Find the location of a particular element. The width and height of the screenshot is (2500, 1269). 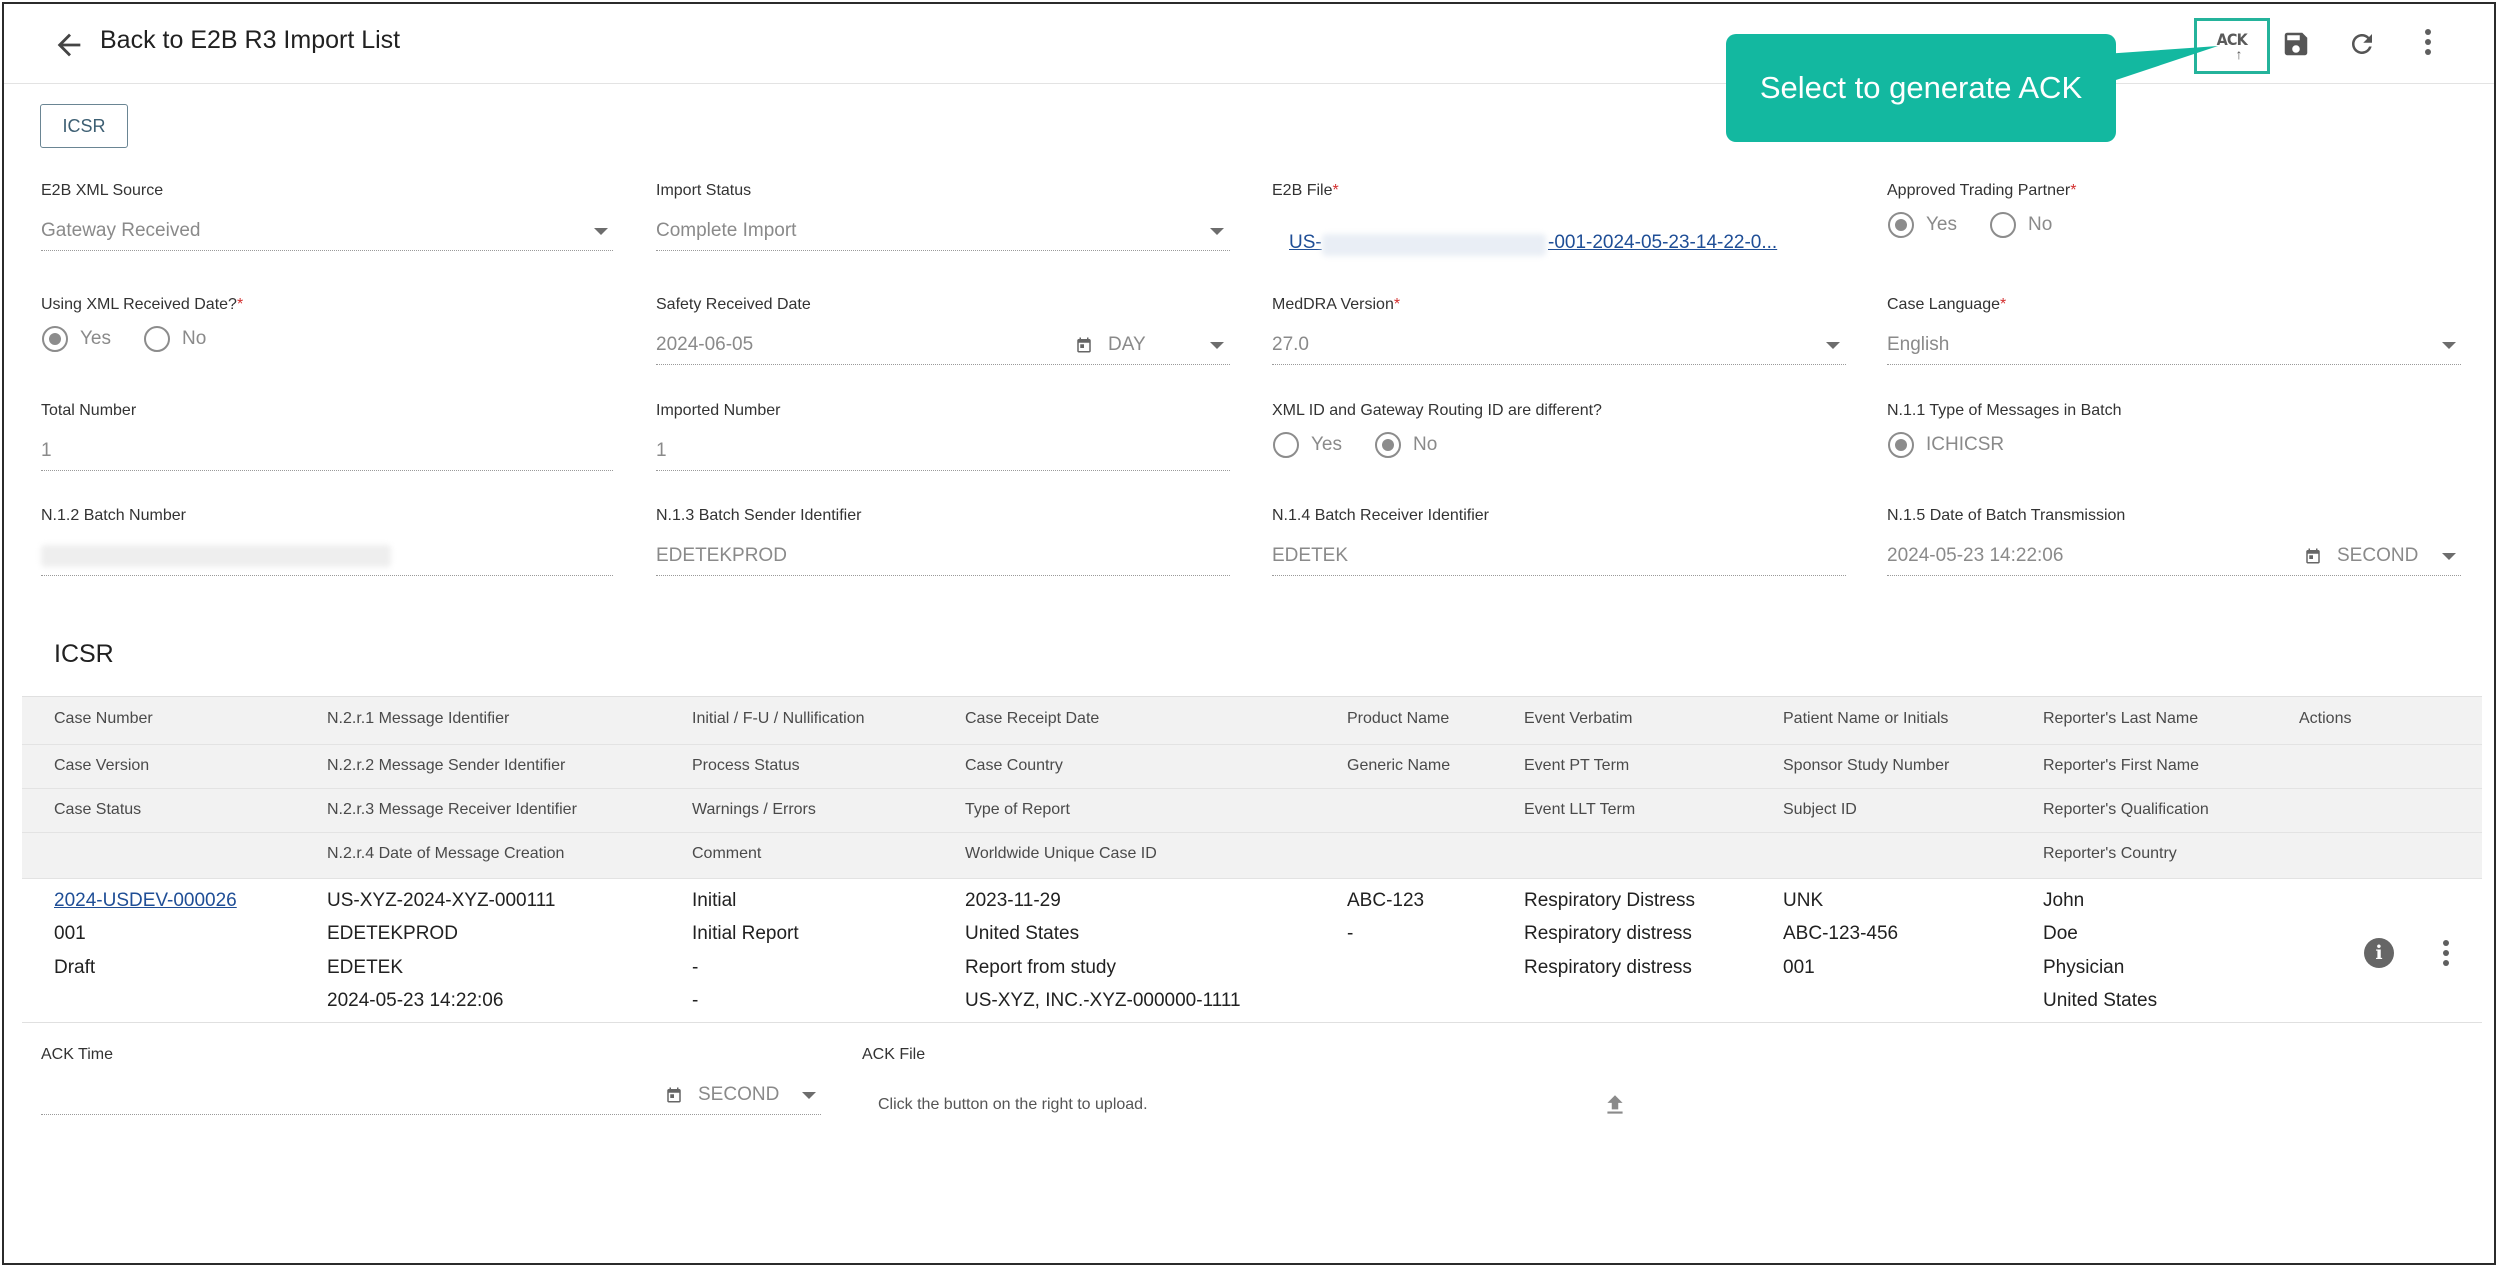

upload-hint: Click the button on the right to upload. is located at coordinates (1013, 1104).